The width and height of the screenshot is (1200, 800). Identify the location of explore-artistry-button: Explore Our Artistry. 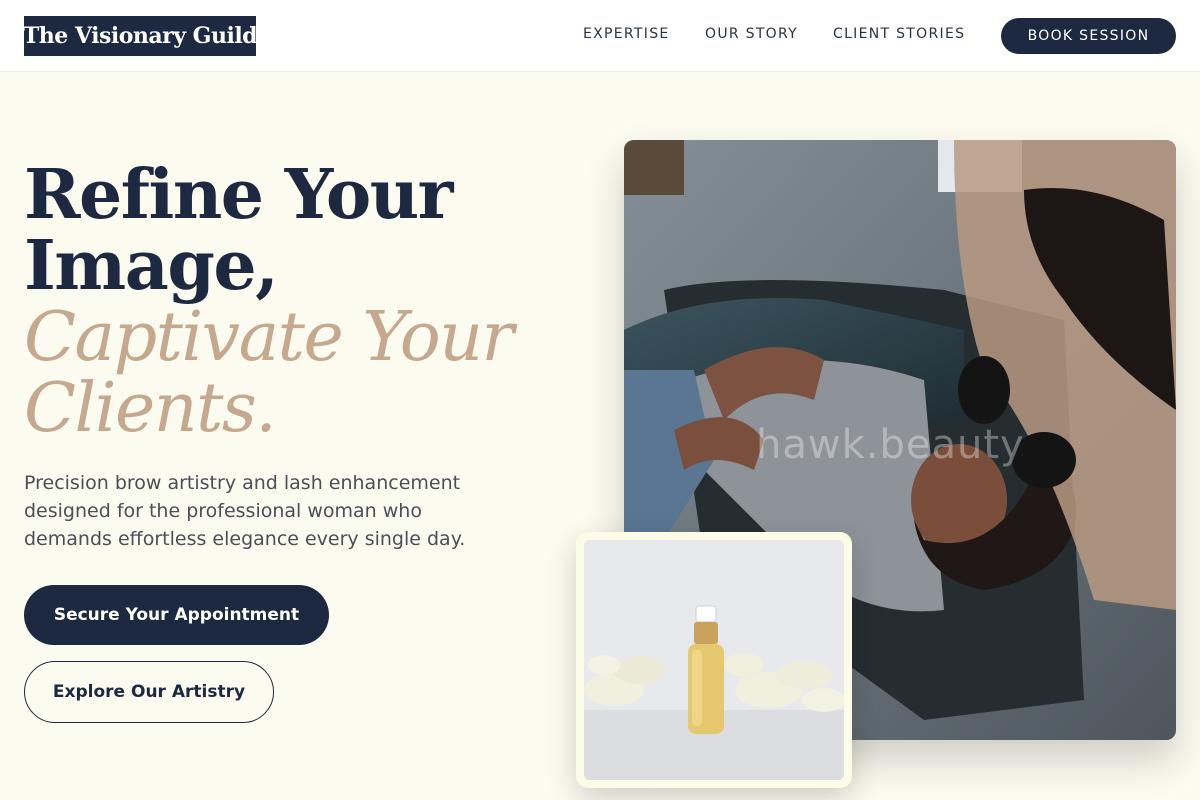
(149, 692).